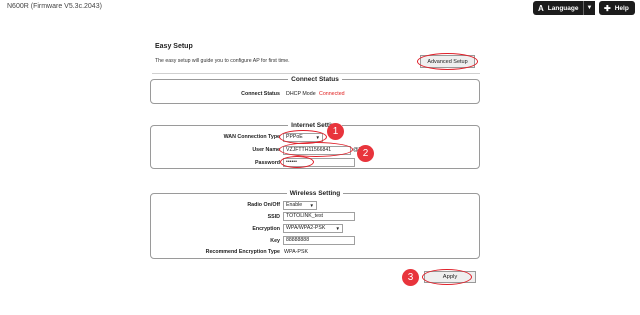 This screenshot has width=640, height=315. I want to click on password-value: ••••••, so click(291, 162).